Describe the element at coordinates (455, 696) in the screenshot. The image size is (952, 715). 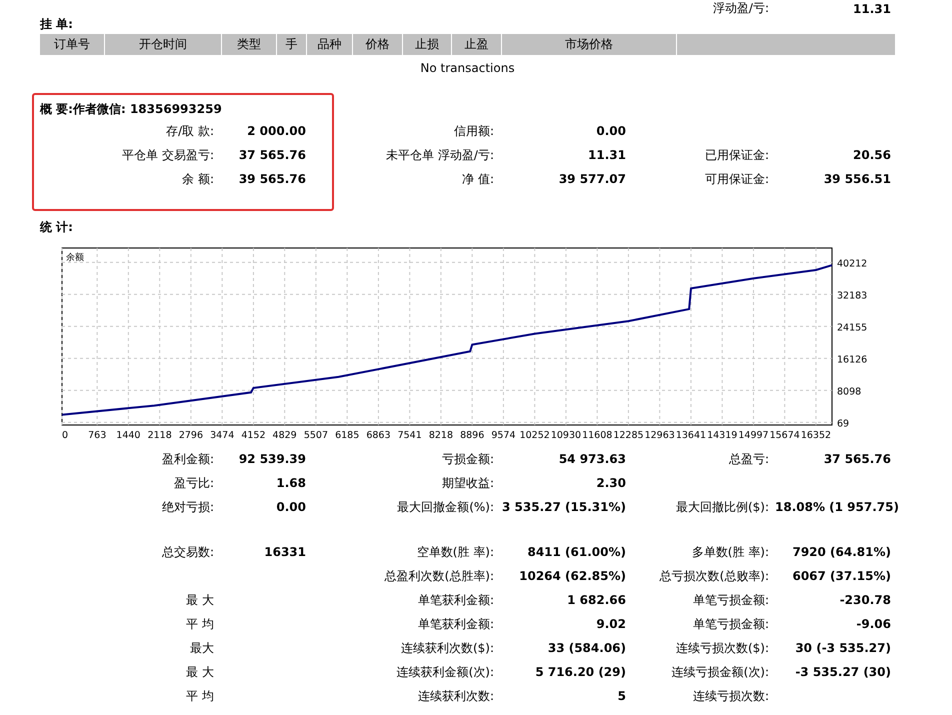
I see `stat-label: 连续获利次数:` at that location.